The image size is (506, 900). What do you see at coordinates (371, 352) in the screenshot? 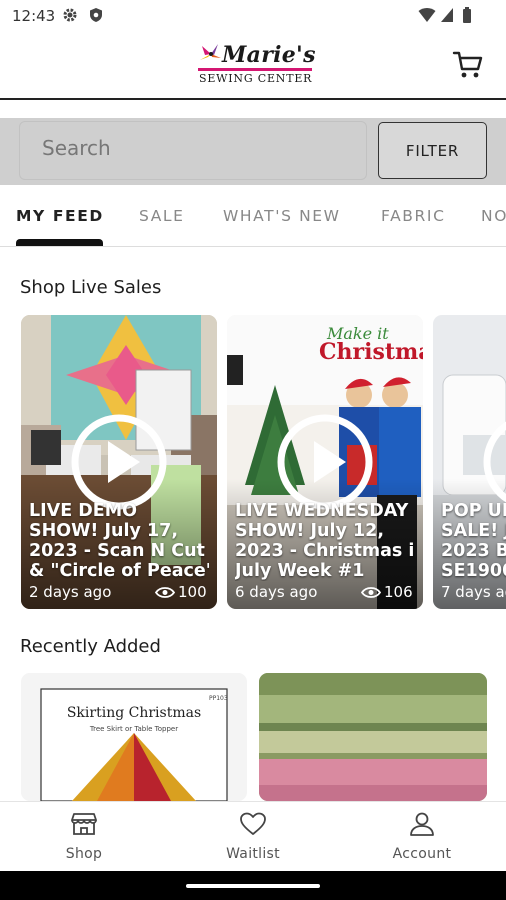
I see `svg-text: Christmas` at bounding box center [371, 352].